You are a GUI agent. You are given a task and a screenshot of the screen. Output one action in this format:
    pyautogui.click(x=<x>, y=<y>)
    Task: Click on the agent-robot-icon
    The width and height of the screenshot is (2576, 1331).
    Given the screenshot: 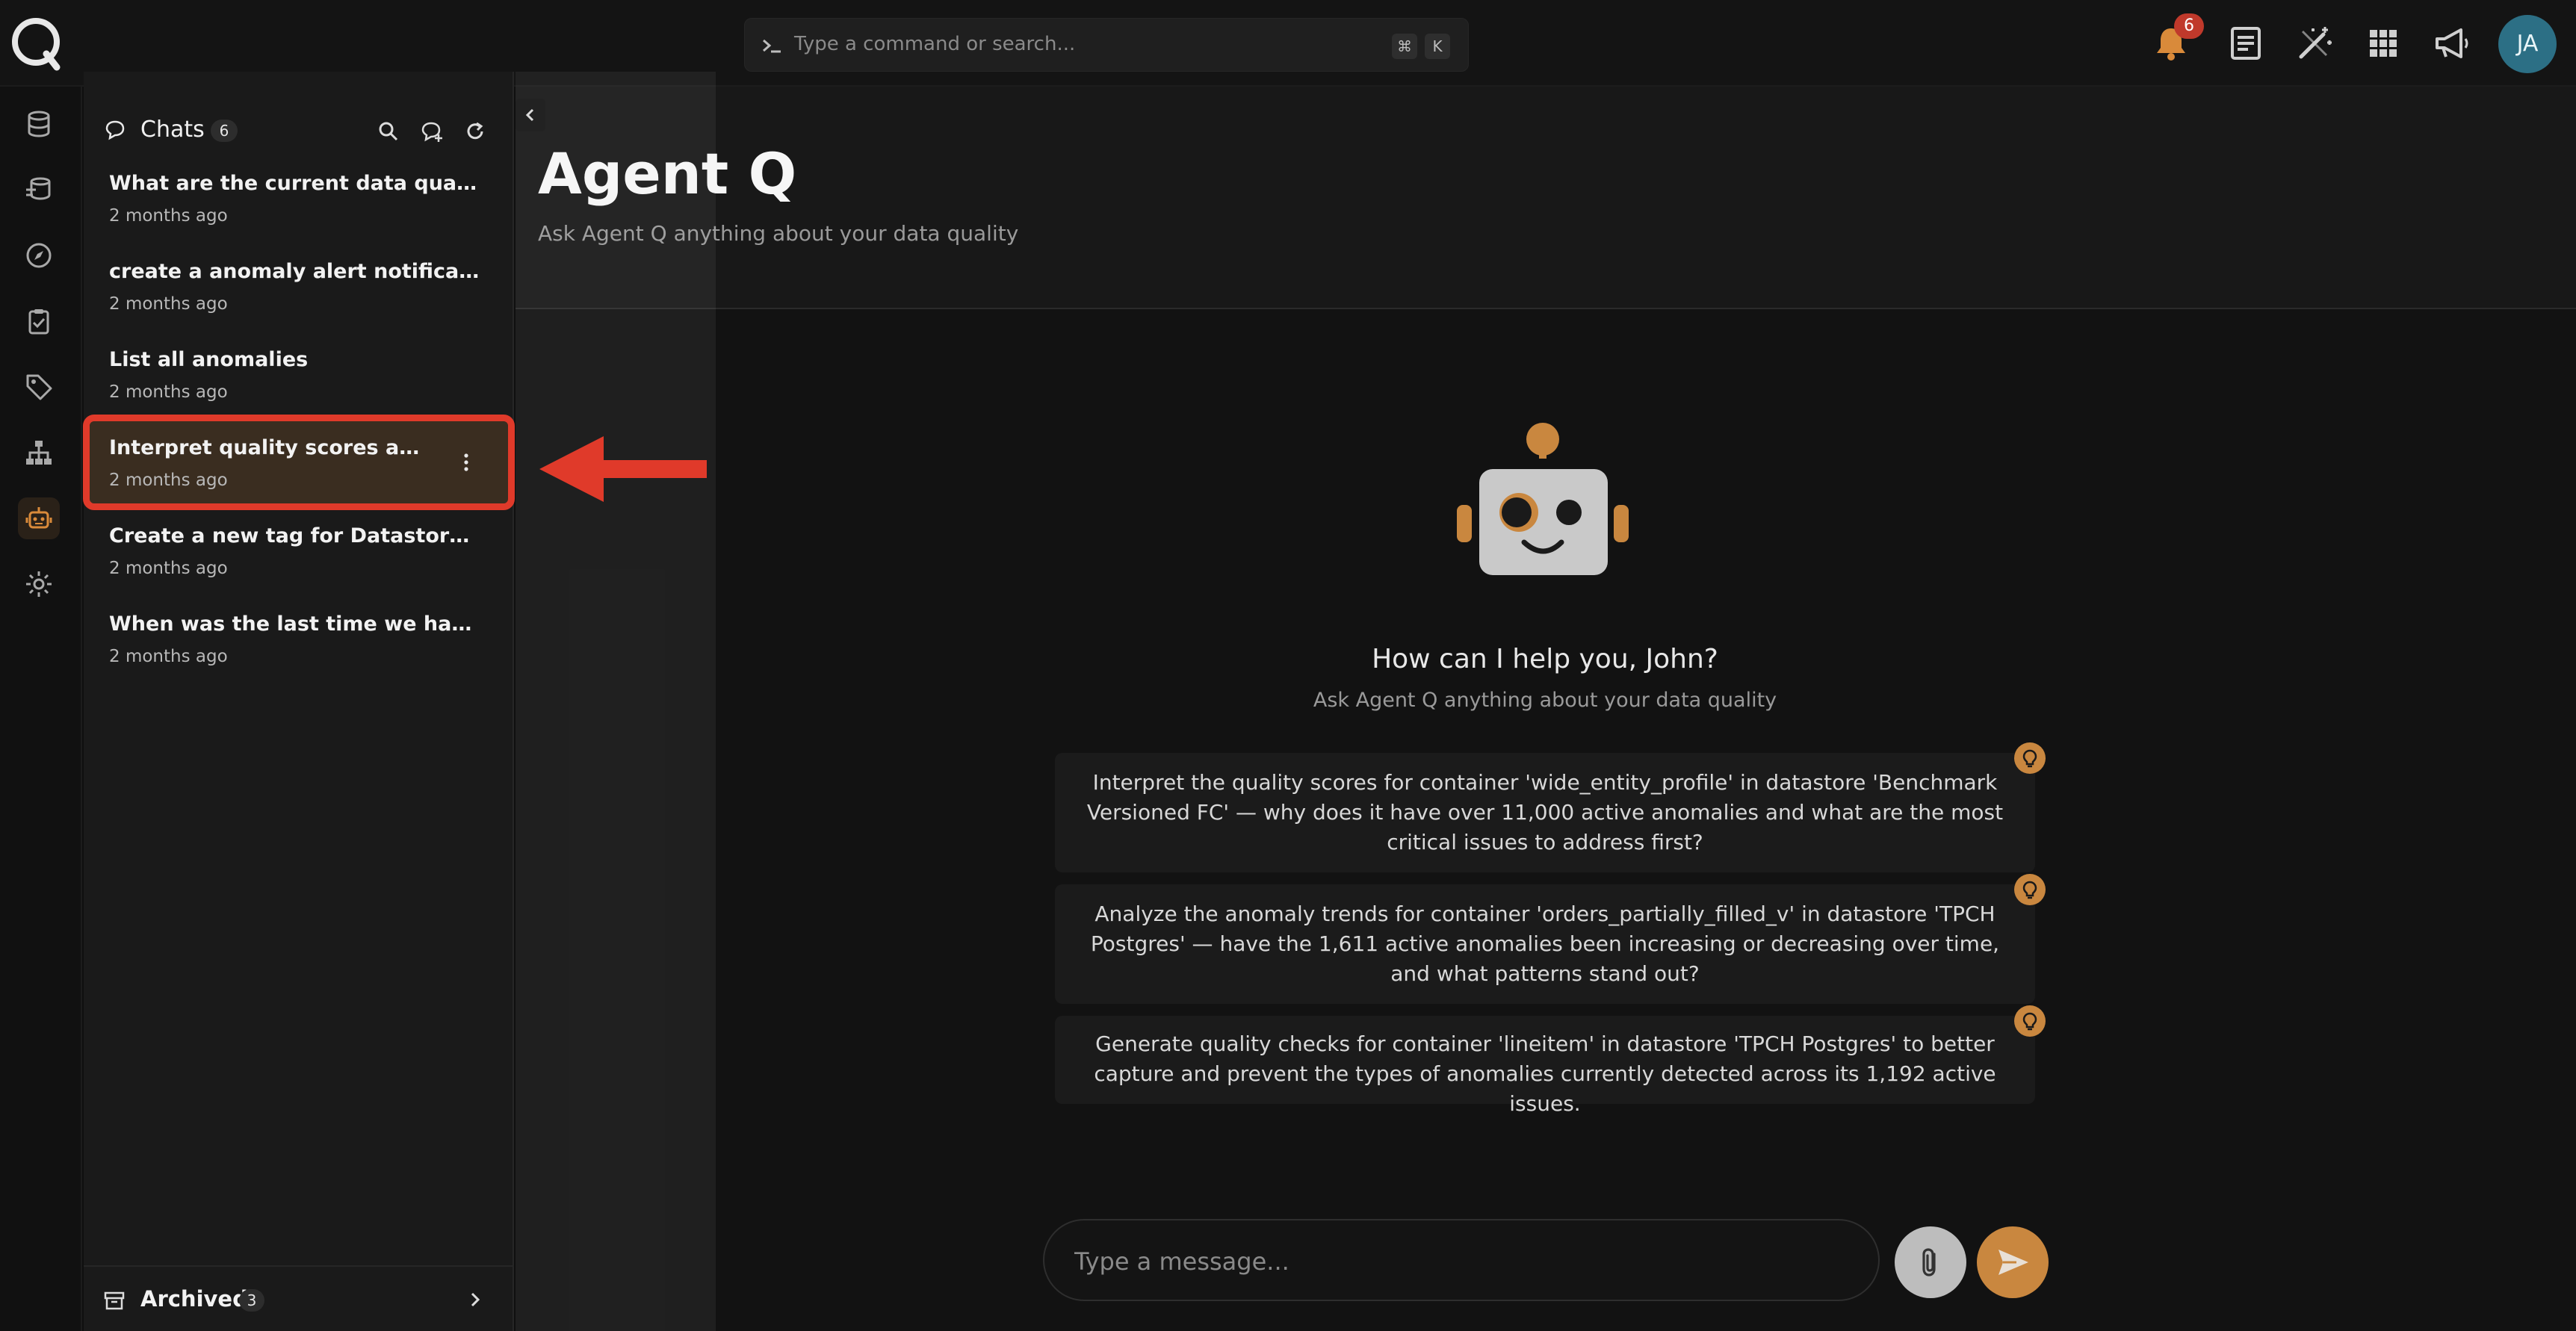 What is the action you would take?
    pyautogui.click(x=1543, y=499)
    